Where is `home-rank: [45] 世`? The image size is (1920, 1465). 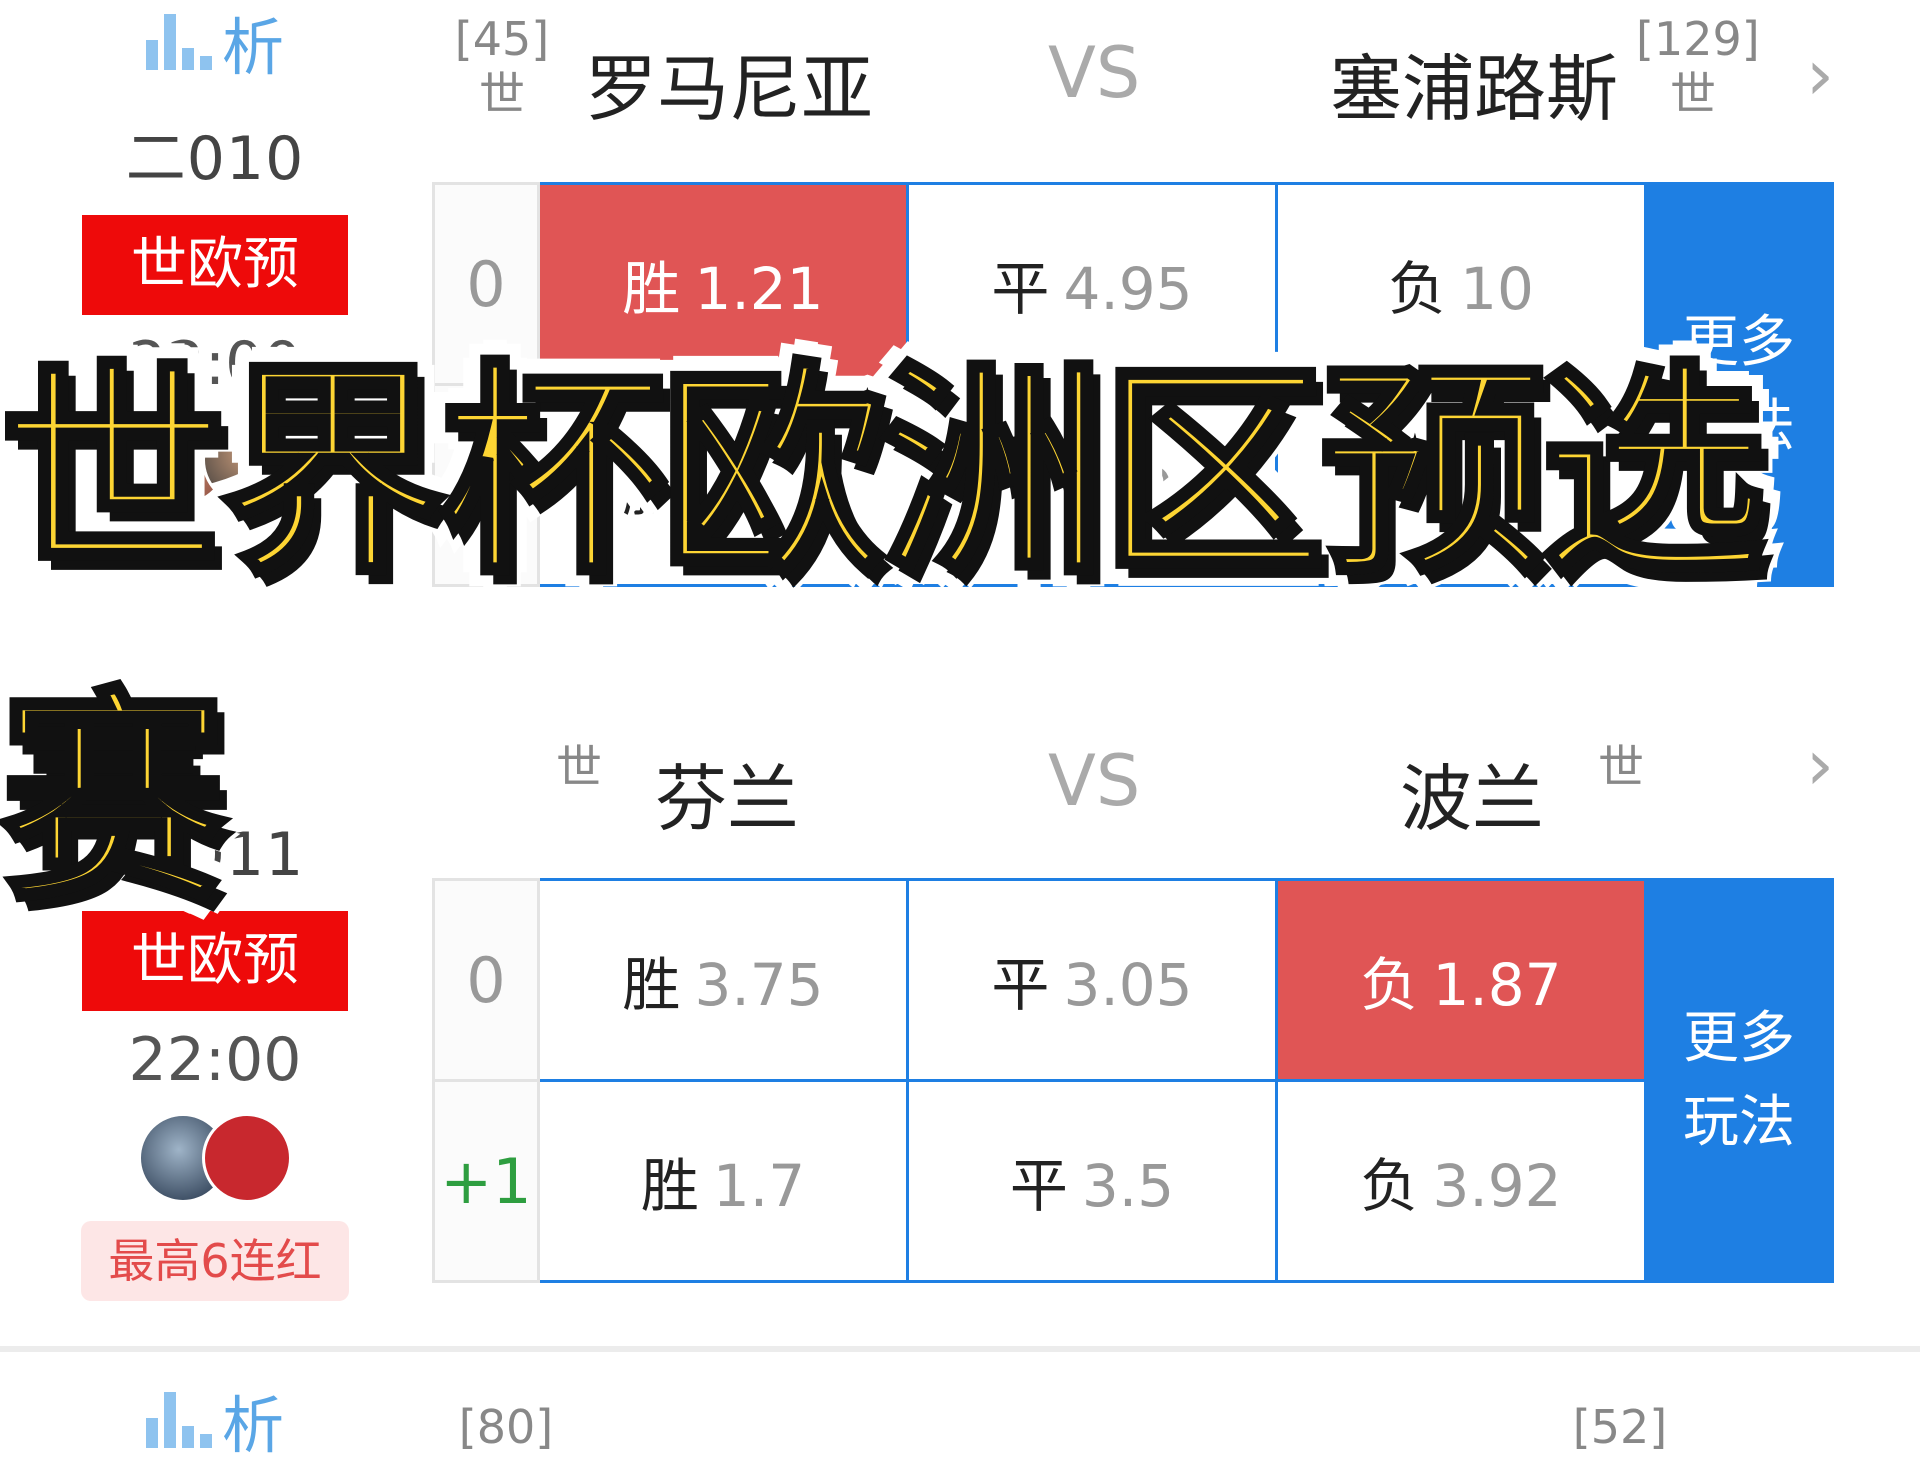
home-rank: [45] 世 is located at coordinates (502, 67).